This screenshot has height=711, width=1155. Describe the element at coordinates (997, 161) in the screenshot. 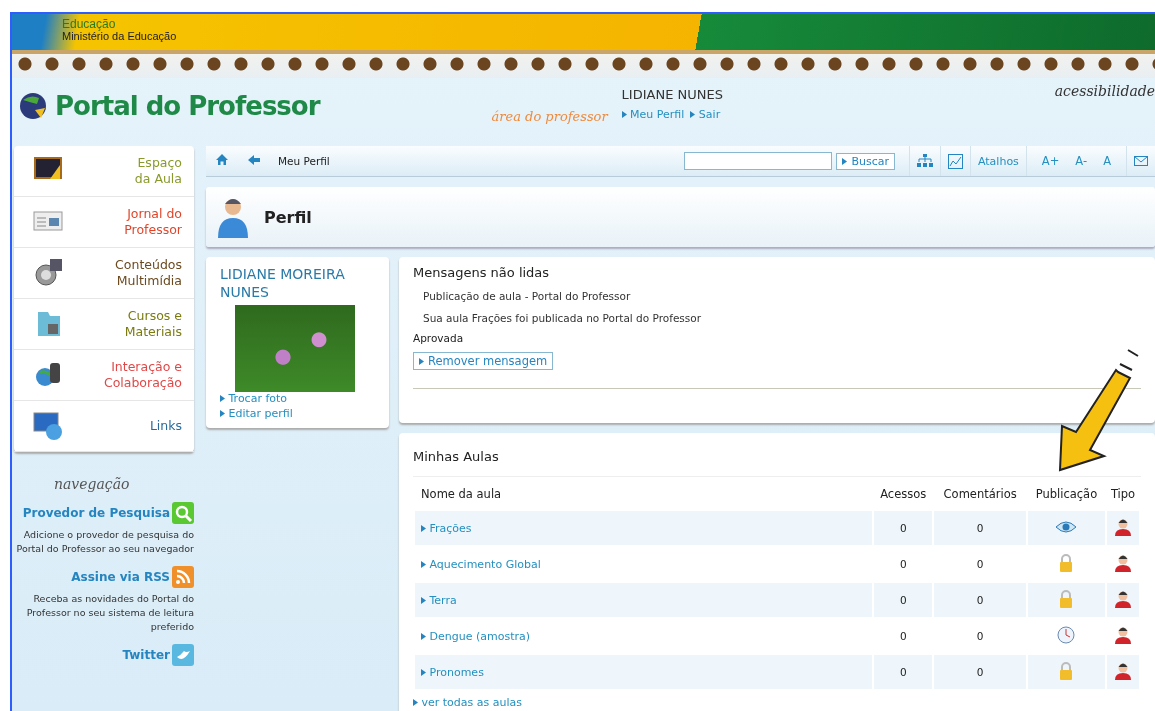

I see `shortcuts-link: Atalhos` at that location.